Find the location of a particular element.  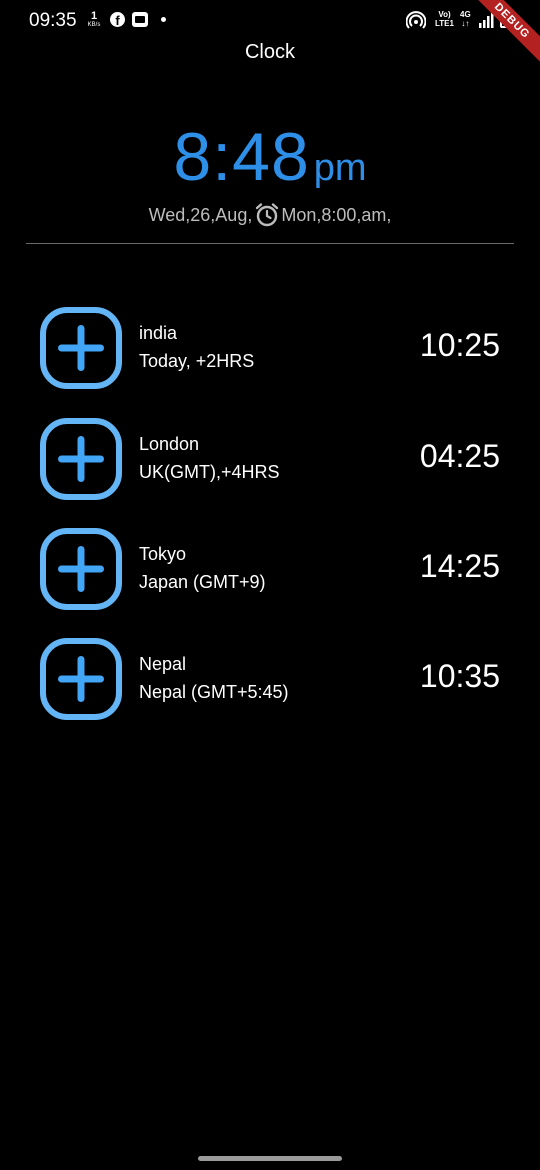

volte-indicator: Vo) LTE1 is located at coordinates (444, 19).